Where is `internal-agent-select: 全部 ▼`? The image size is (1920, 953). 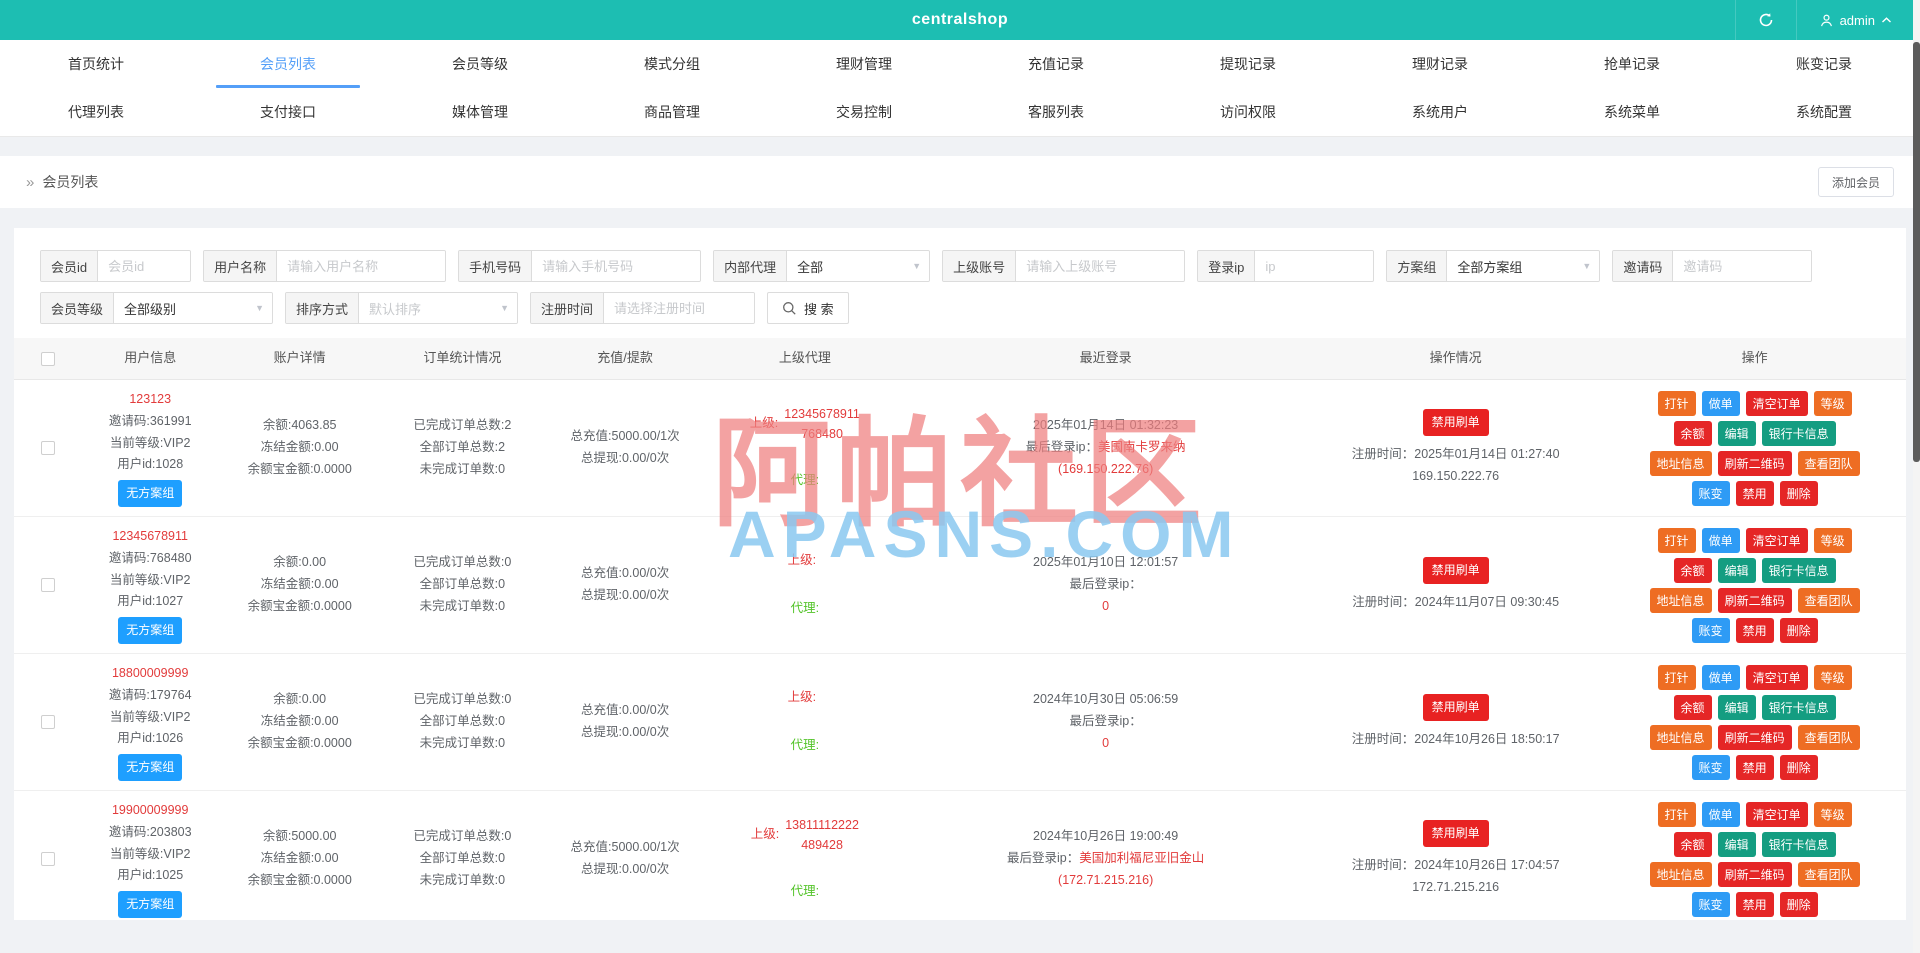
internal-agent-select: 全部 ▼ is located at coordinates (858, 266).